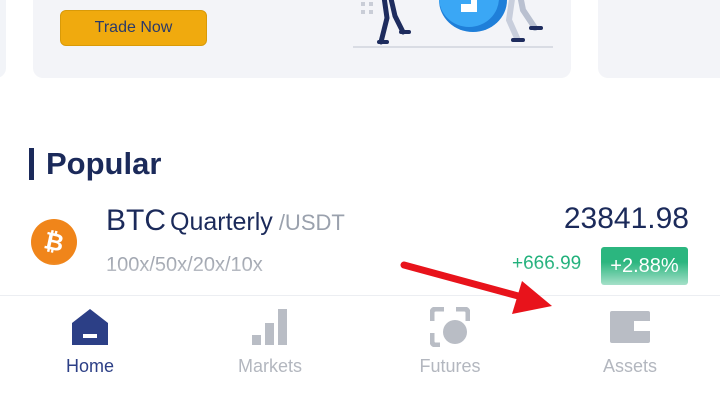  Describe the element at coordinates (311, 222) in the screenshot. I see `quote-currency: /USDT` at that location.